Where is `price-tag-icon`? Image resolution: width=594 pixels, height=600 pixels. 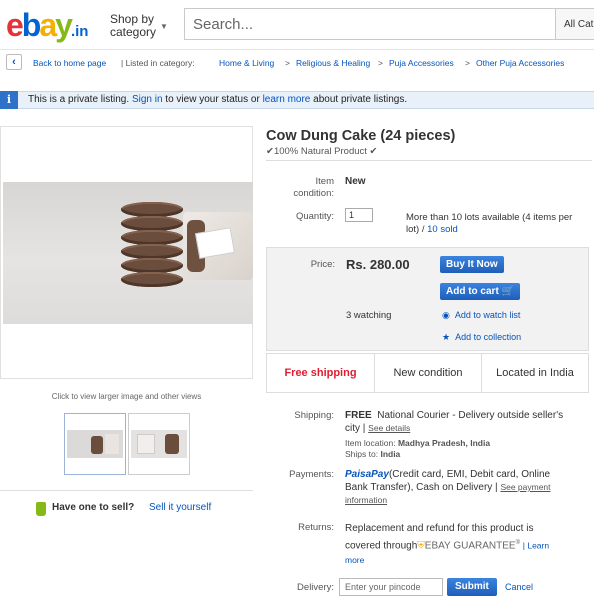
price-tag-icon is located at coordinates (41, 509).